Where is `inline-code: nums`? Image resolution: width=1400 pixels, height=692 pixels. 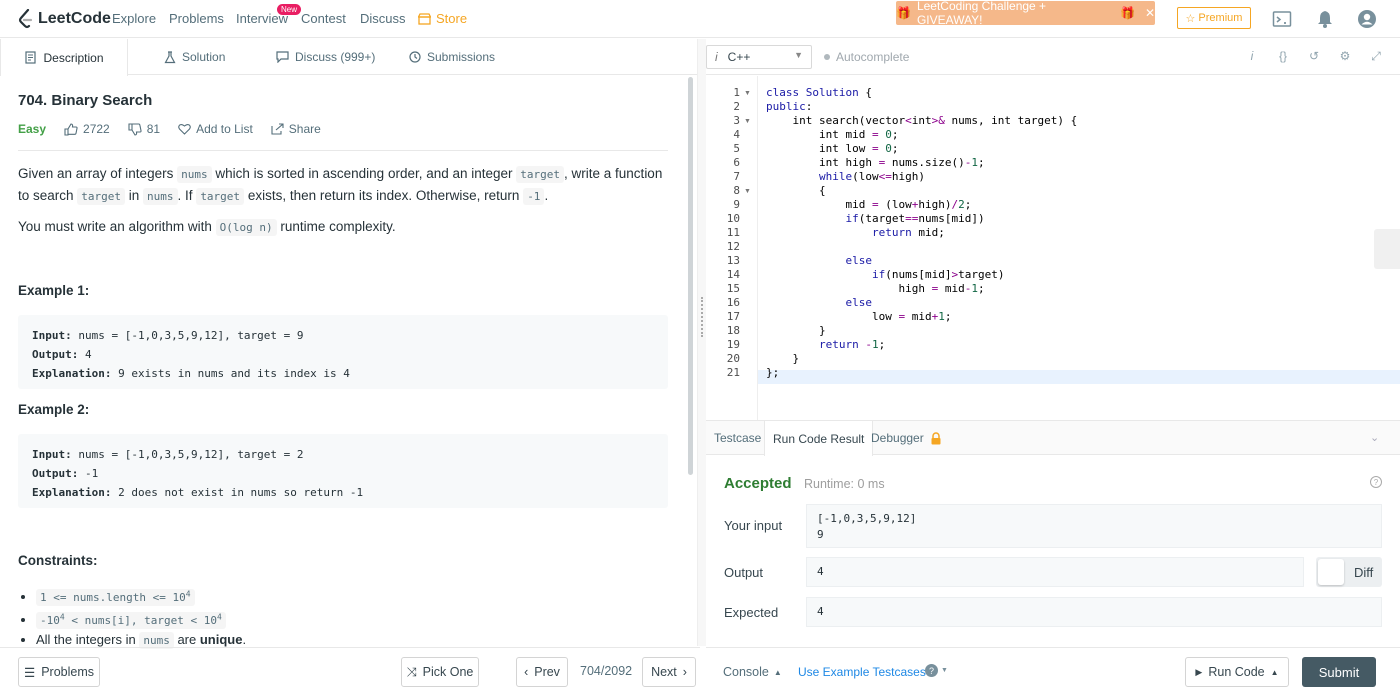
inline-code: nums is located at coordinates (194, 174).